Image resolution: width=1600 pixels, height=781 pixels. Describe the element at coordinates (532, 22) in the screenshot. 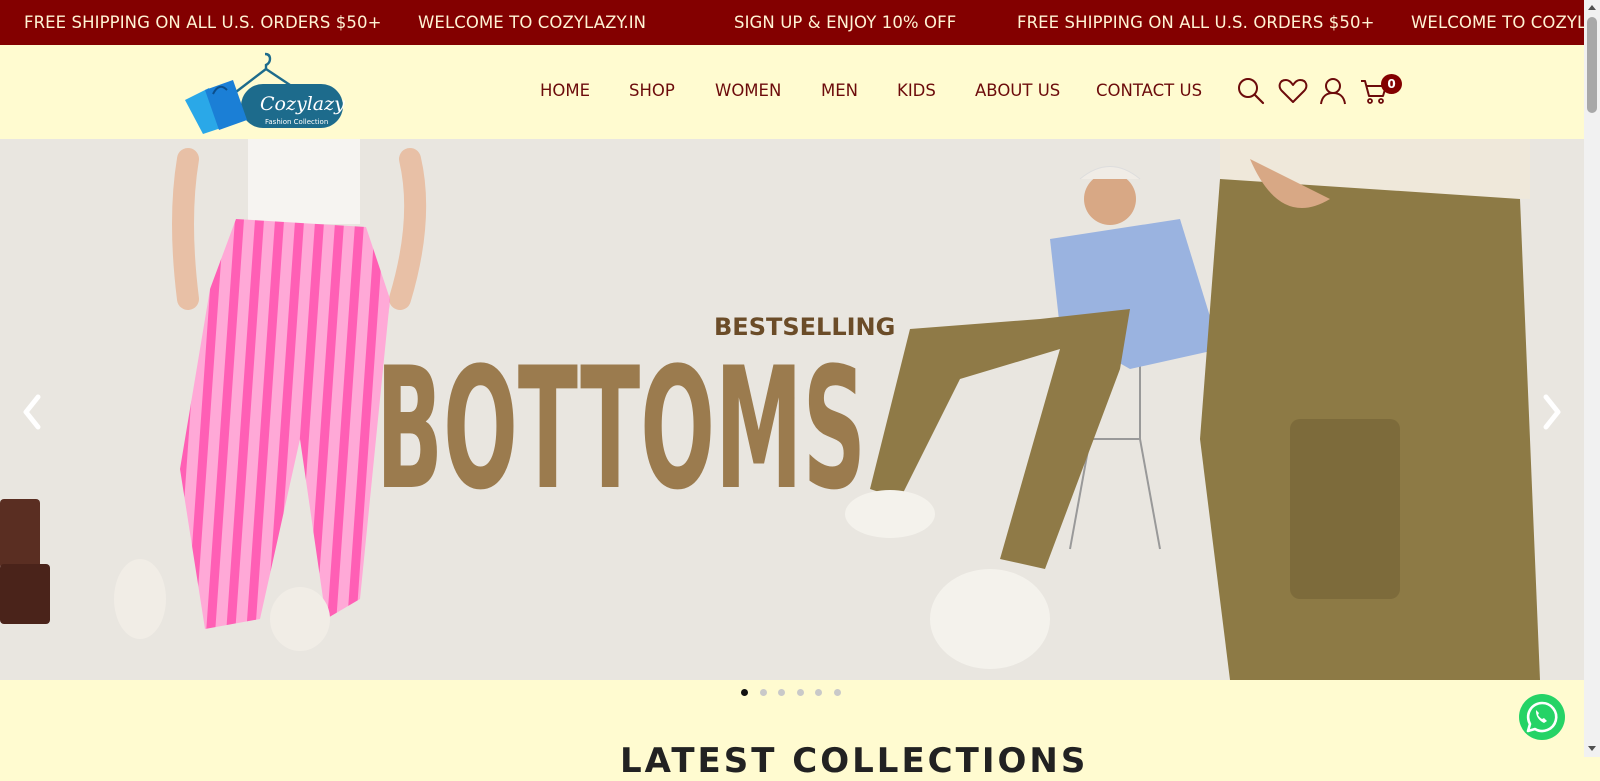

I see `announcement-message: WELCOME TO COZYLAZY.IN` at that location.